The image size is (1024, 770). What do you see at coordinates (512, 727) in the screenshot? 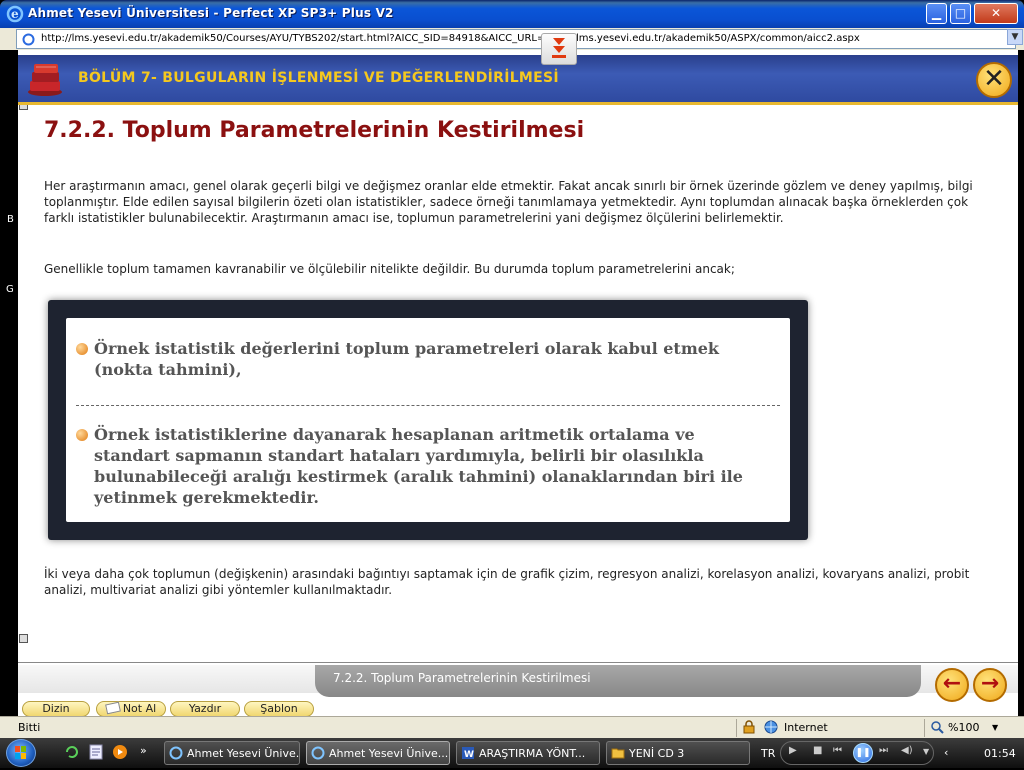
I see `status-bar: Bitti Internet %100 ▼` at bounding box center [512, 727].